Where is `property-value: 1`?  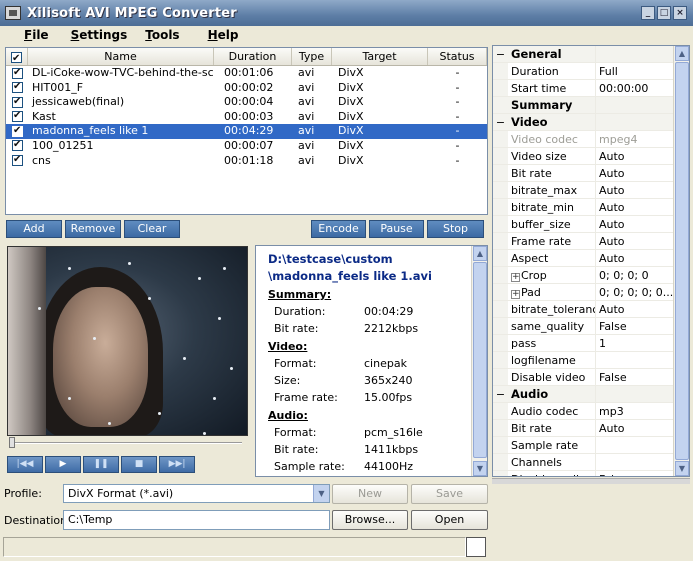 property-value: 1 is located at coordinates (635, 343).